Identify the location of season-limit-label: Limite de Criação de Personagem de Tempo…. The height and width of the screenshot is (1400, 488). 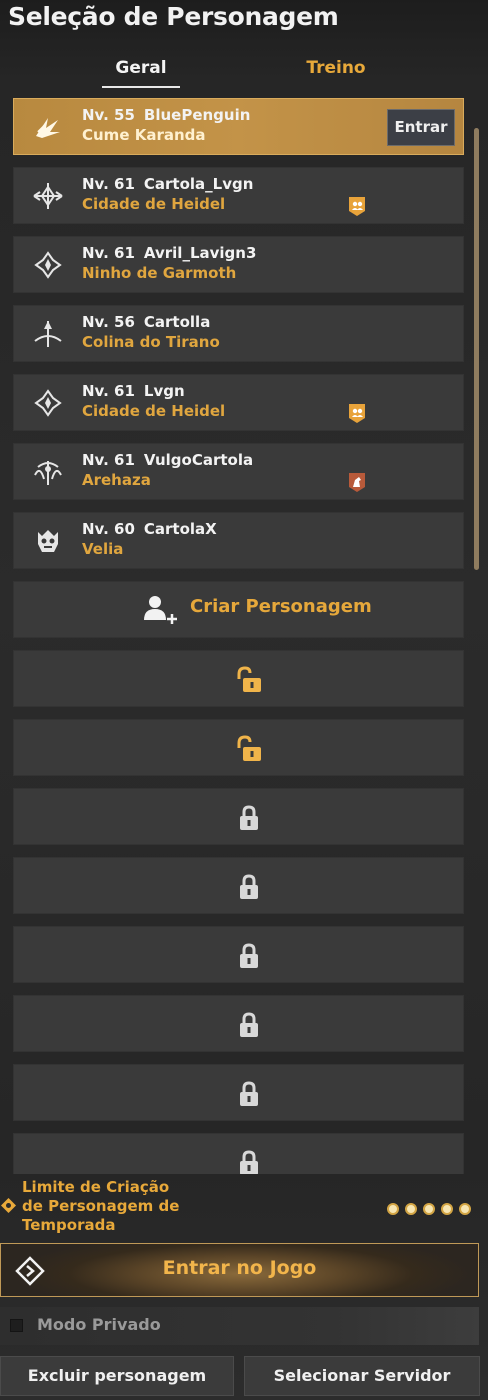
(101, 1206).